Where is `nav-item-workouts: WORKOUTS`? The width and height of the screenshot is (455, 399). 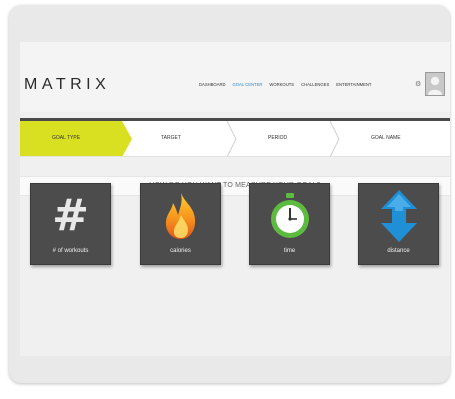
nav-item-workouts: WORKOUTS is located at coordinates (281, 84).